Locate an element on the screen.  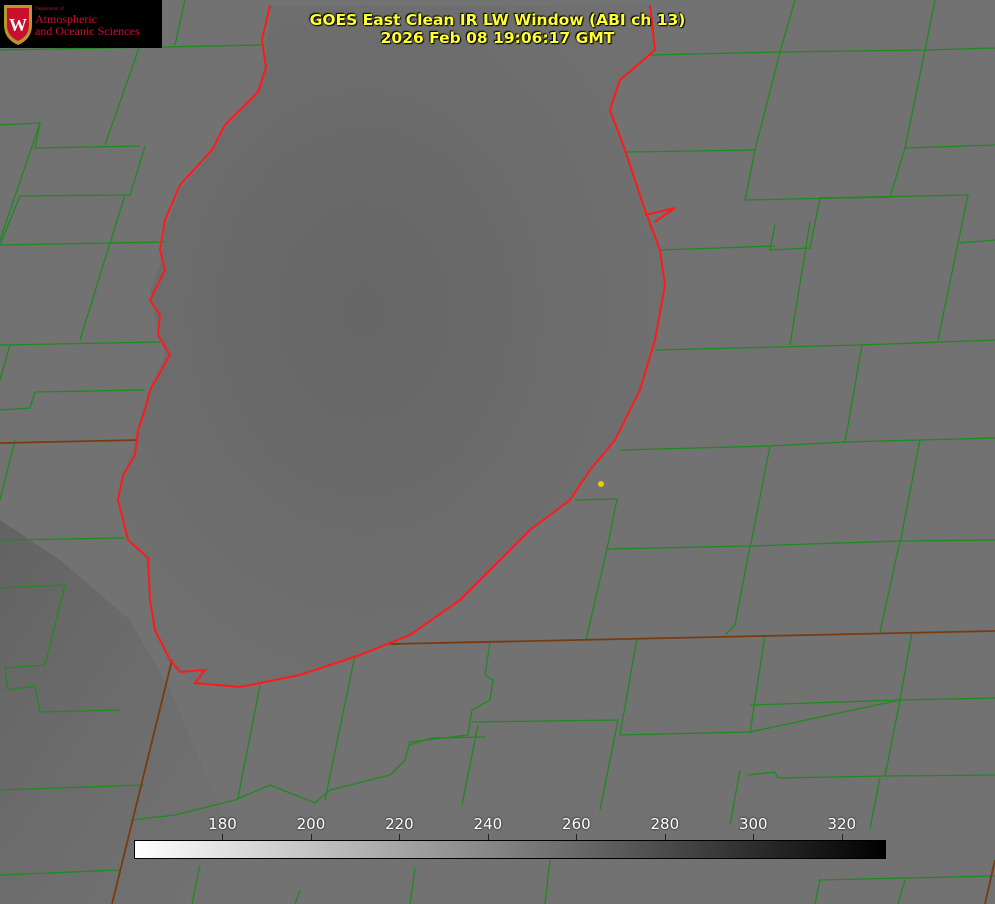
colorbar-tick-label: 300 is located at coordinates (753, 824).